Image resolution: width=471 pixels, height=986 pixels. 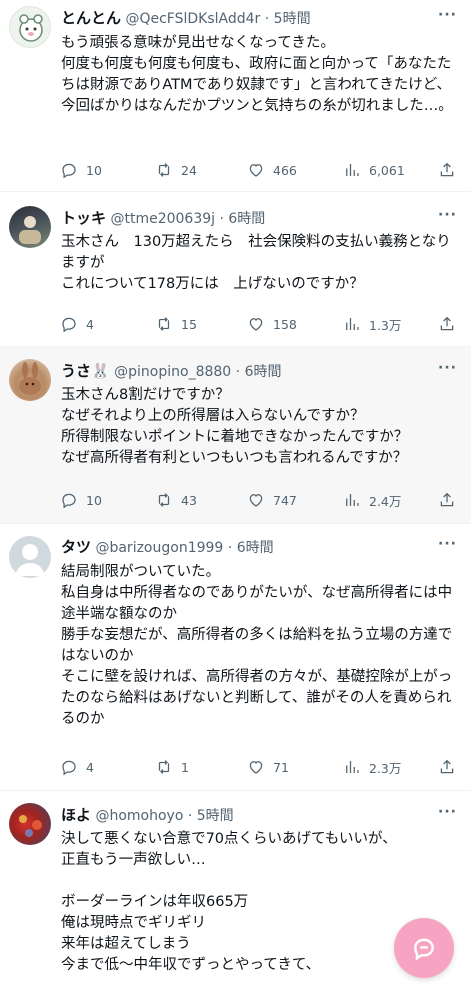 What do you see at coordinates (90, 767) in the screenshot?
I see `reply-count: 4` at bounding box center [90, 767].